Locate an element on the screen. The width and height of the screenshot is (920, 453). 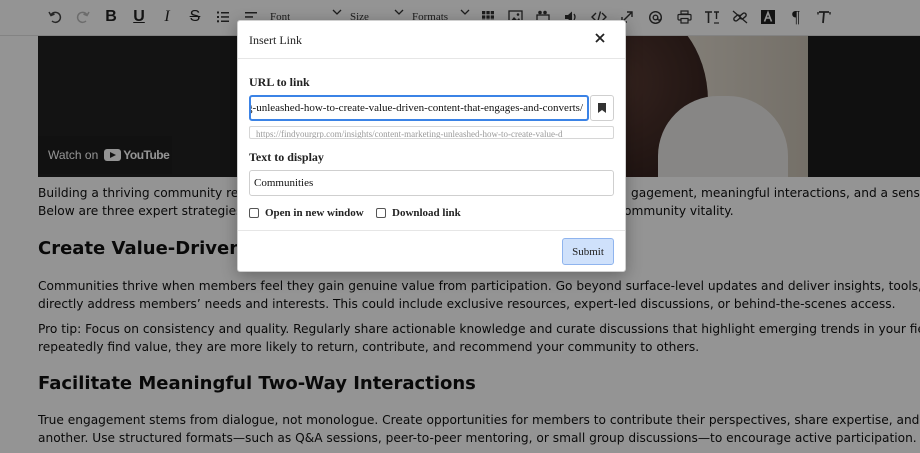
submit-button: Submit is located at coordinates (588, 251).